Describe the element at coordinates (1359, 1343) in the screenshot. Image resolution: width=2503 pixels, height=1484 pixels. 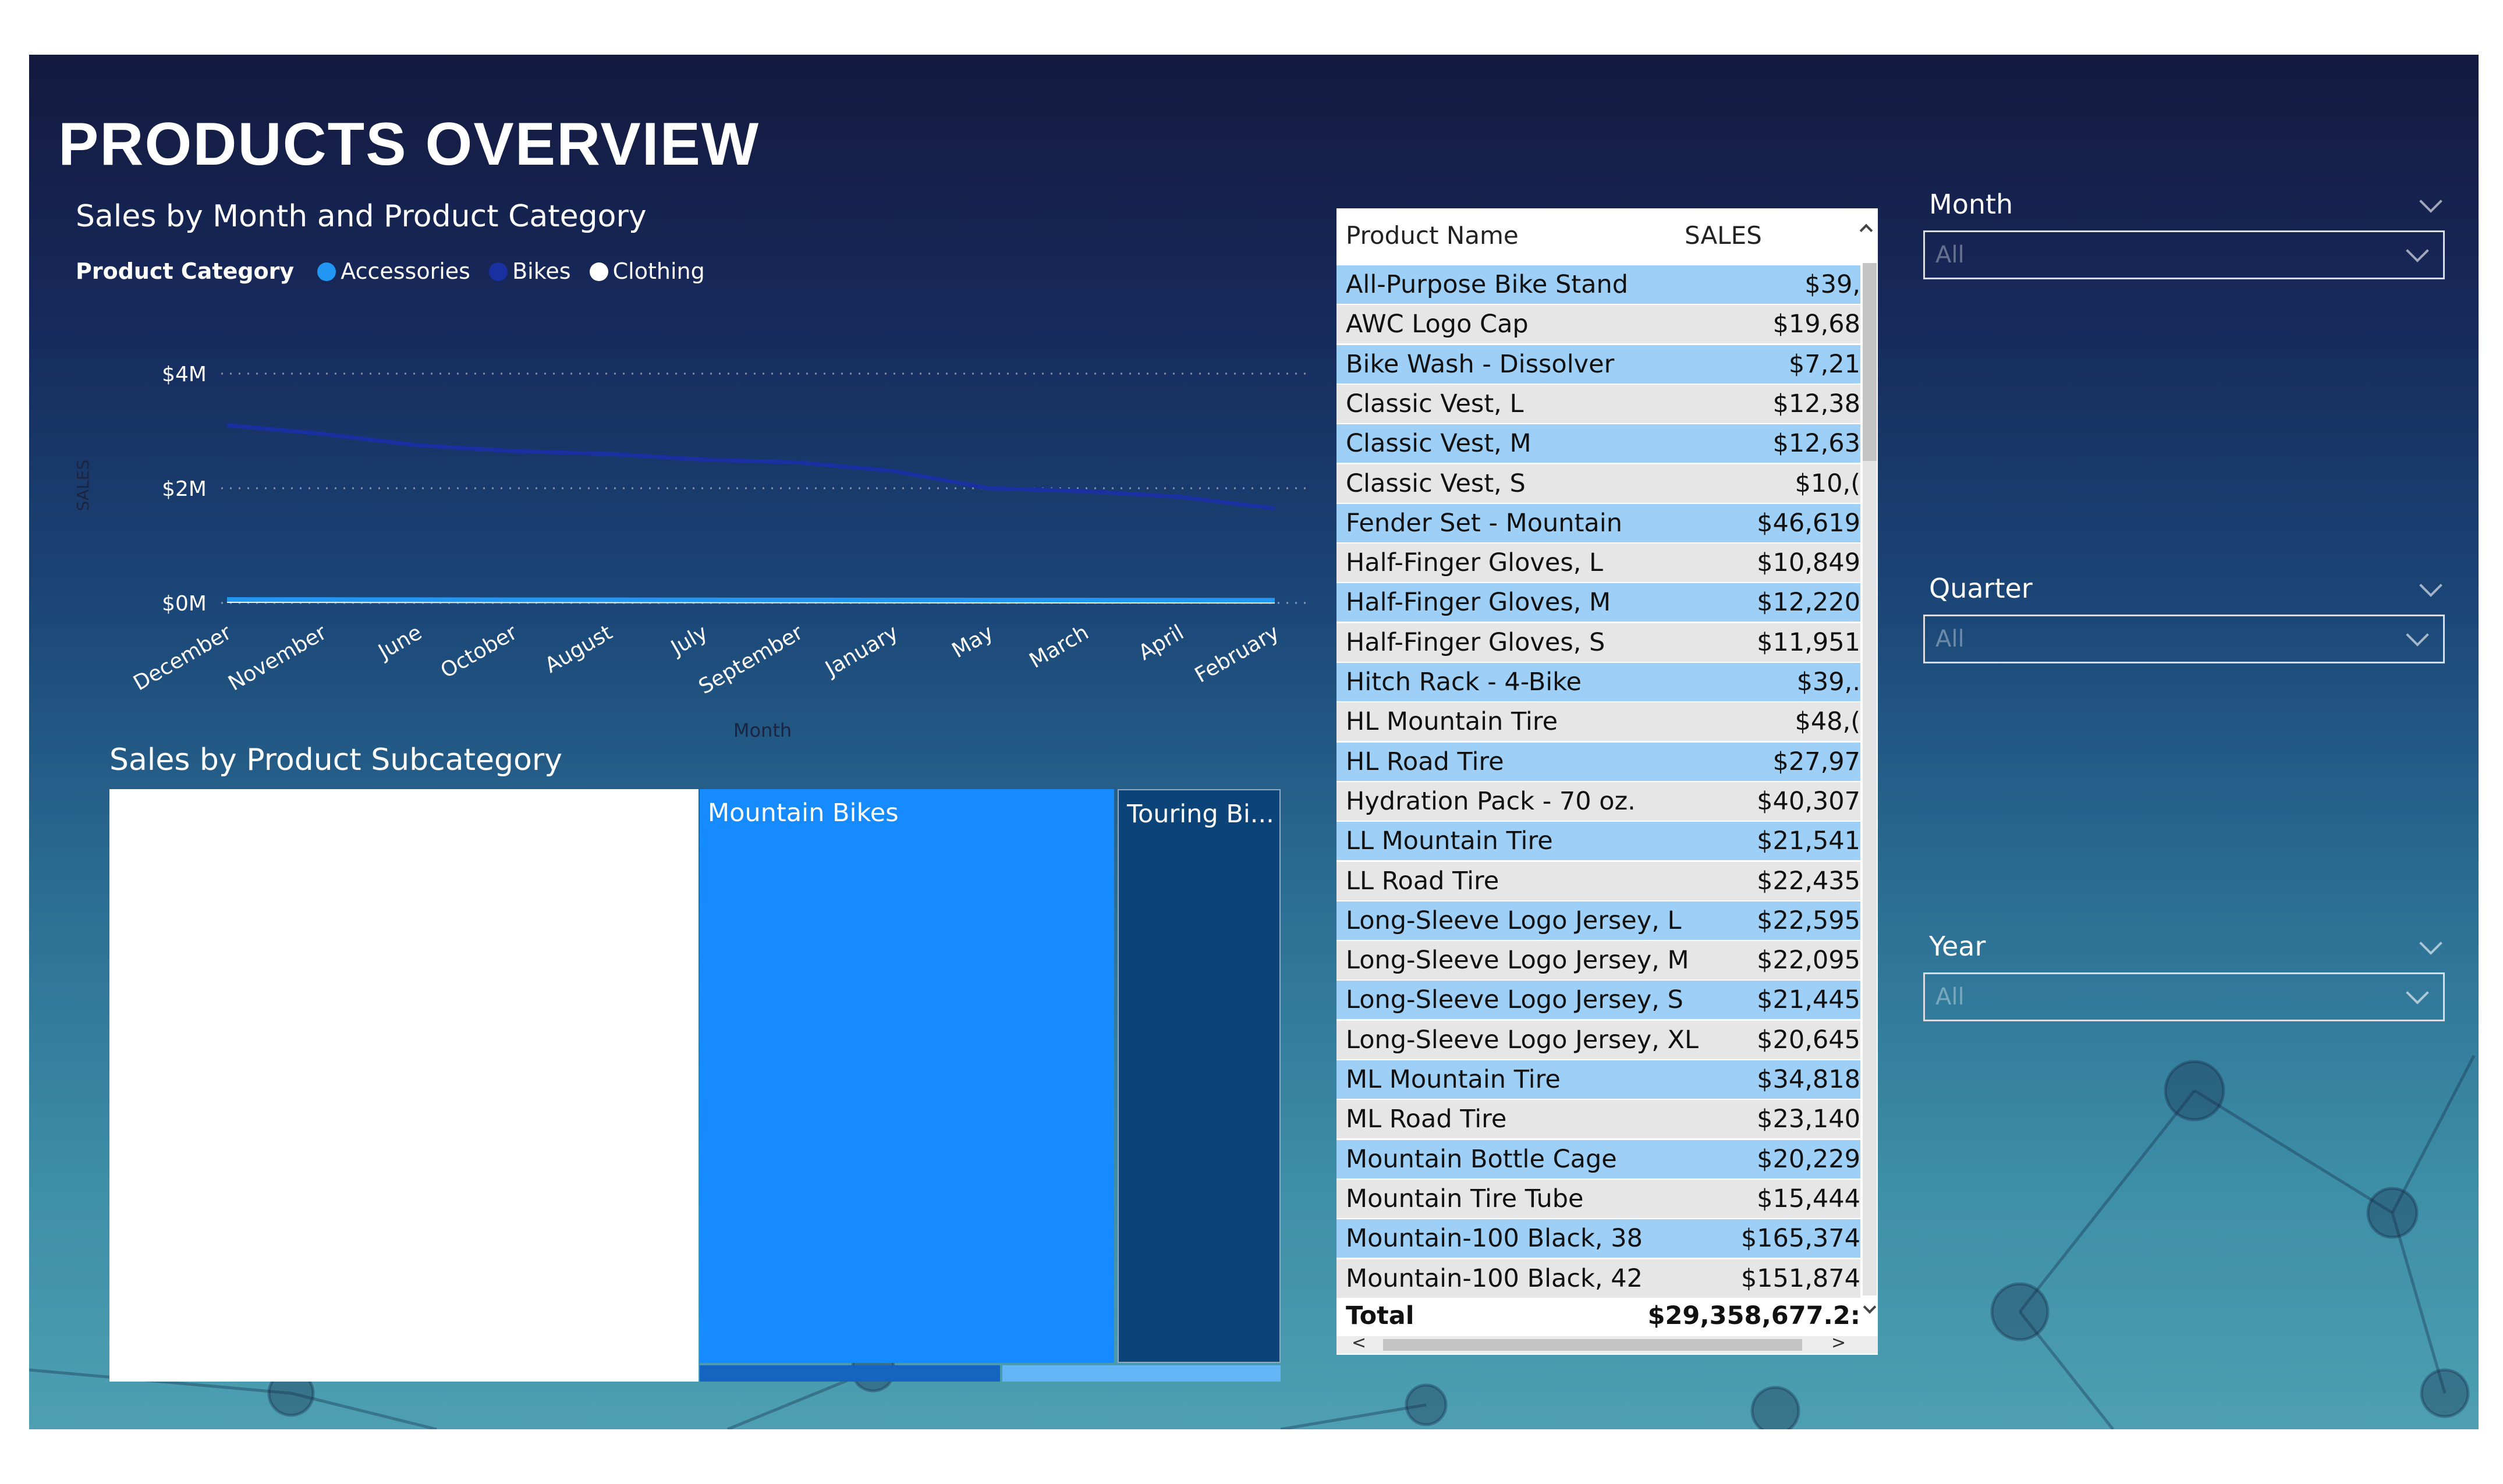
I see `scroll-left-arrow-icon: <` at that location.